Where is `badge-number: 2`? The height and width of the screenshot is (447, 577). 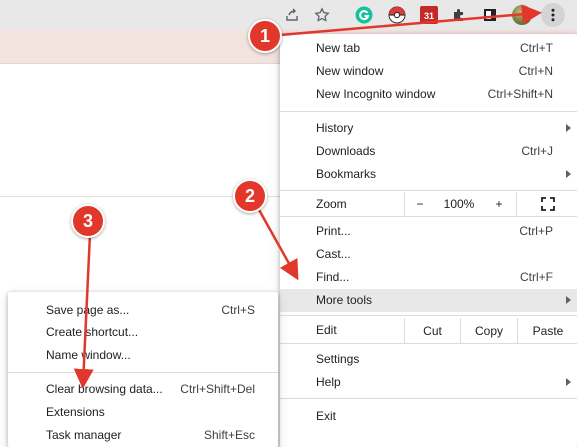 badge-number: 2 is located at coordinates (249, 195).